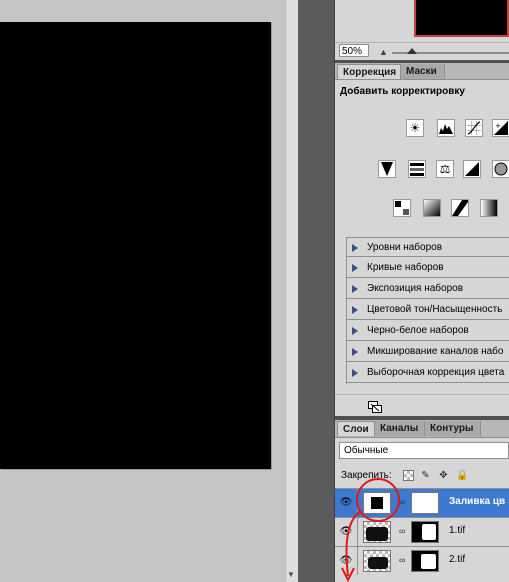 This screenshot has height=582, width=509. What do you see at coordinates (428, 247) in the screenshot?
I see `list-item: Уровни наборов` at bounding box center [428, 247].